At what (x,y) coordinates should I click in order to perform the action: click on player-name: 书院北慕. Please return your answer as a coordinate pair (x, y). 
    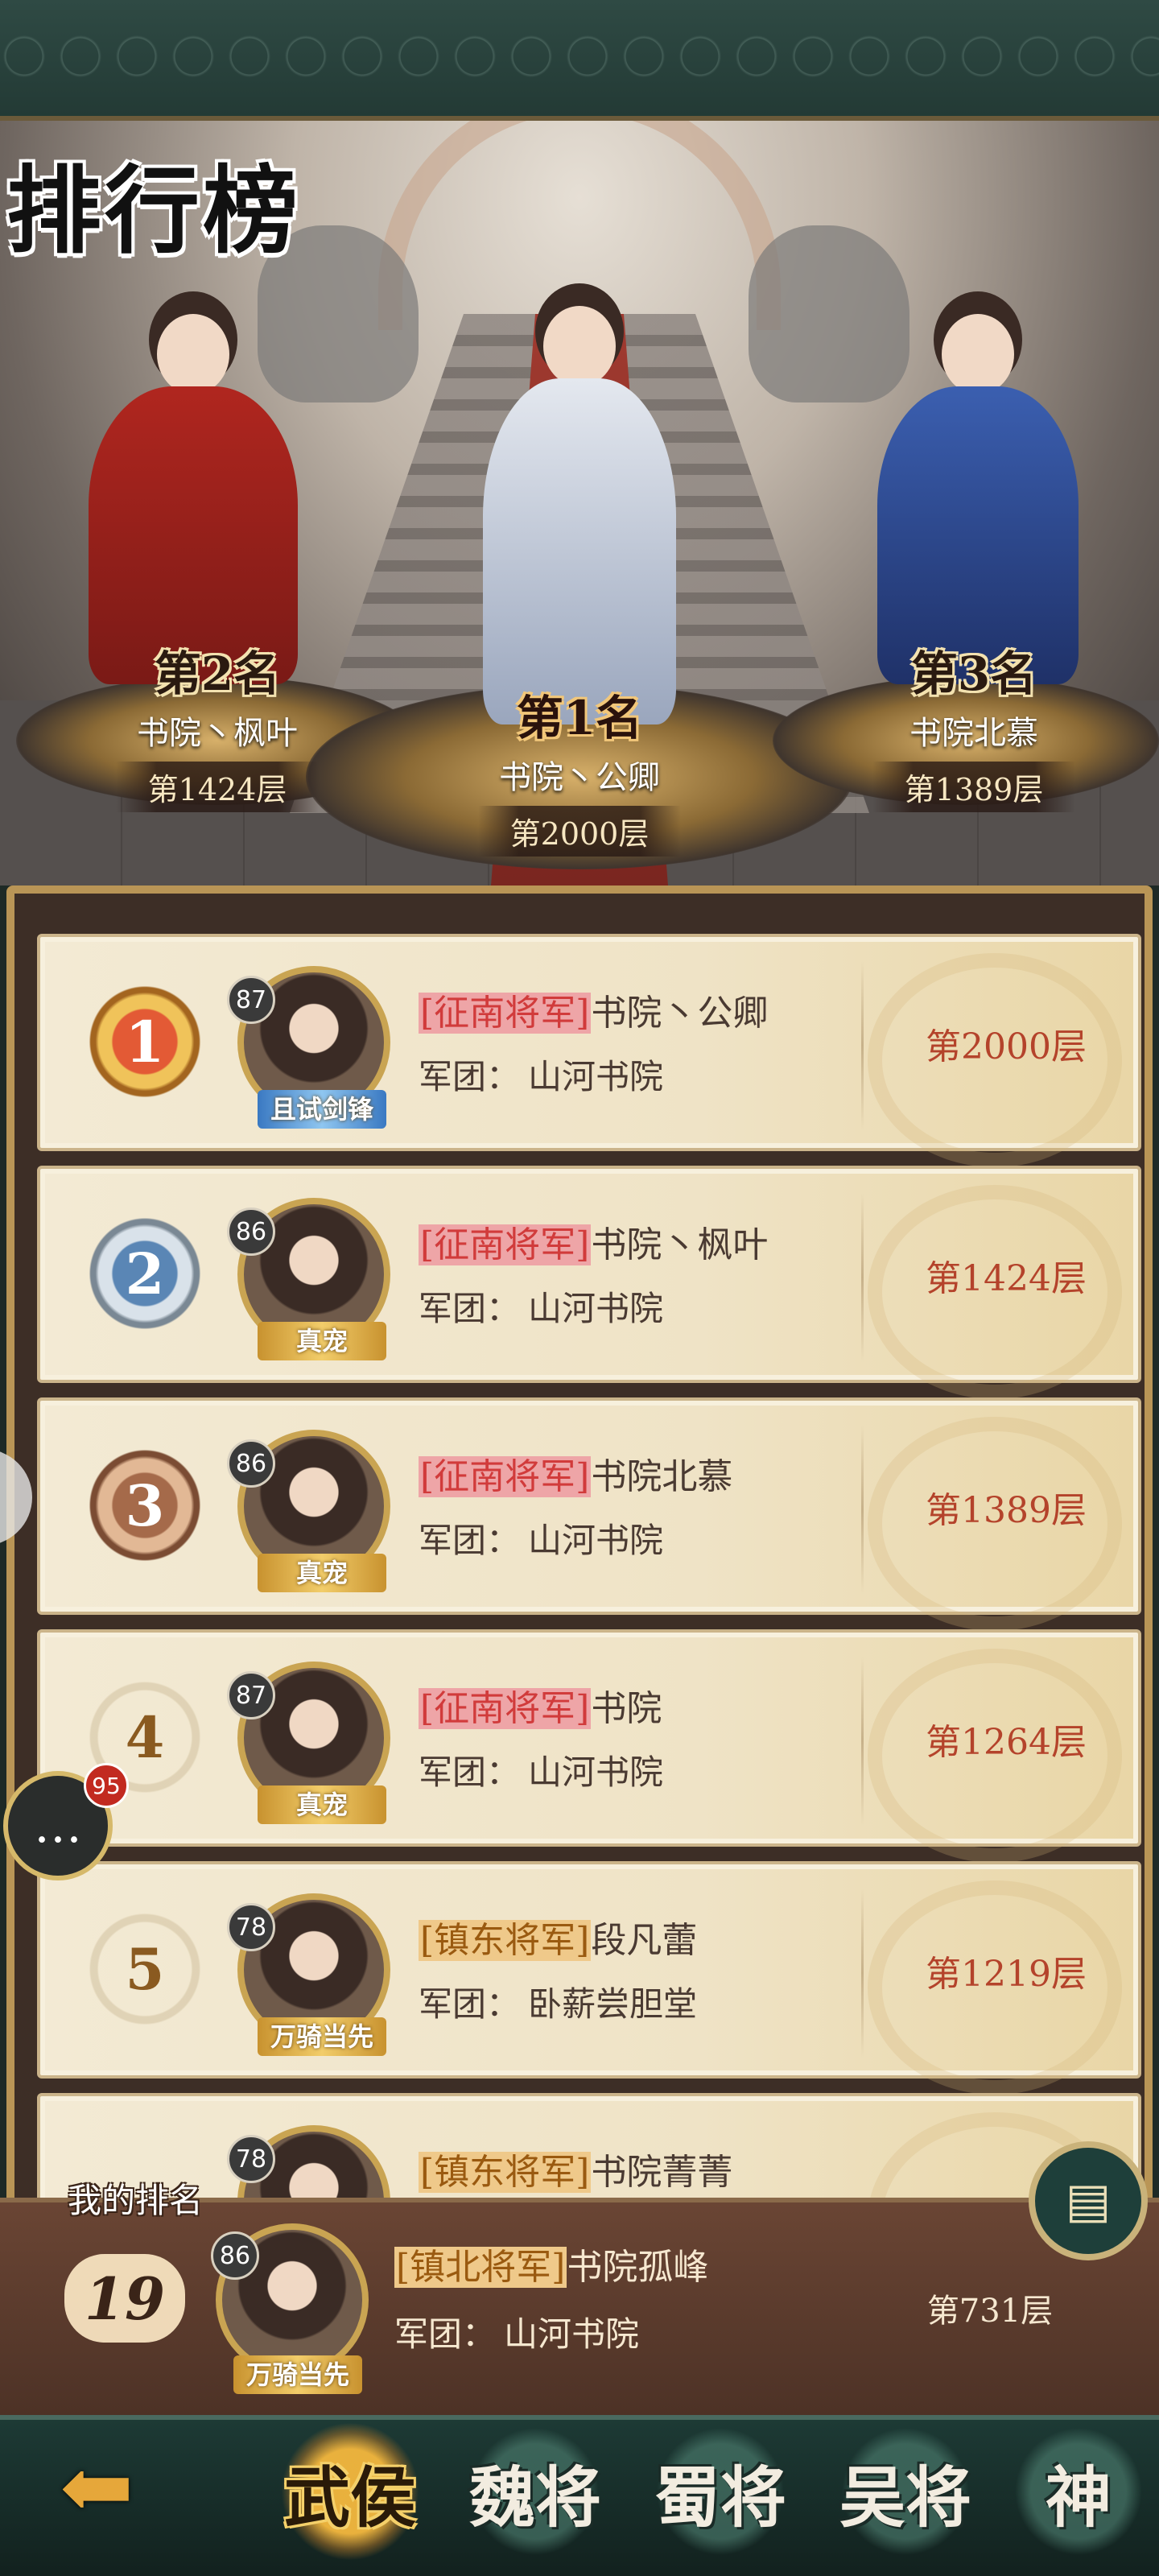
    Looking at the image, I should click on (662, 1476).